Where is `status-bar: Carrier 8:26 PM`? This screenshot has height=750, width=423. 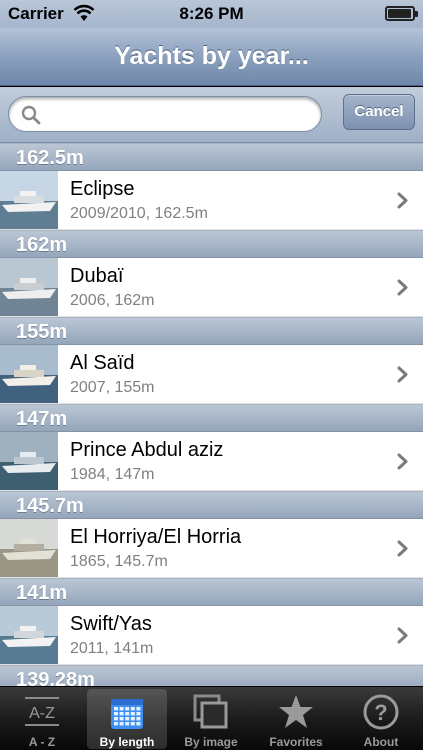 status-bar: Carrier 8:26 PM is located at coordinates (211, 14).